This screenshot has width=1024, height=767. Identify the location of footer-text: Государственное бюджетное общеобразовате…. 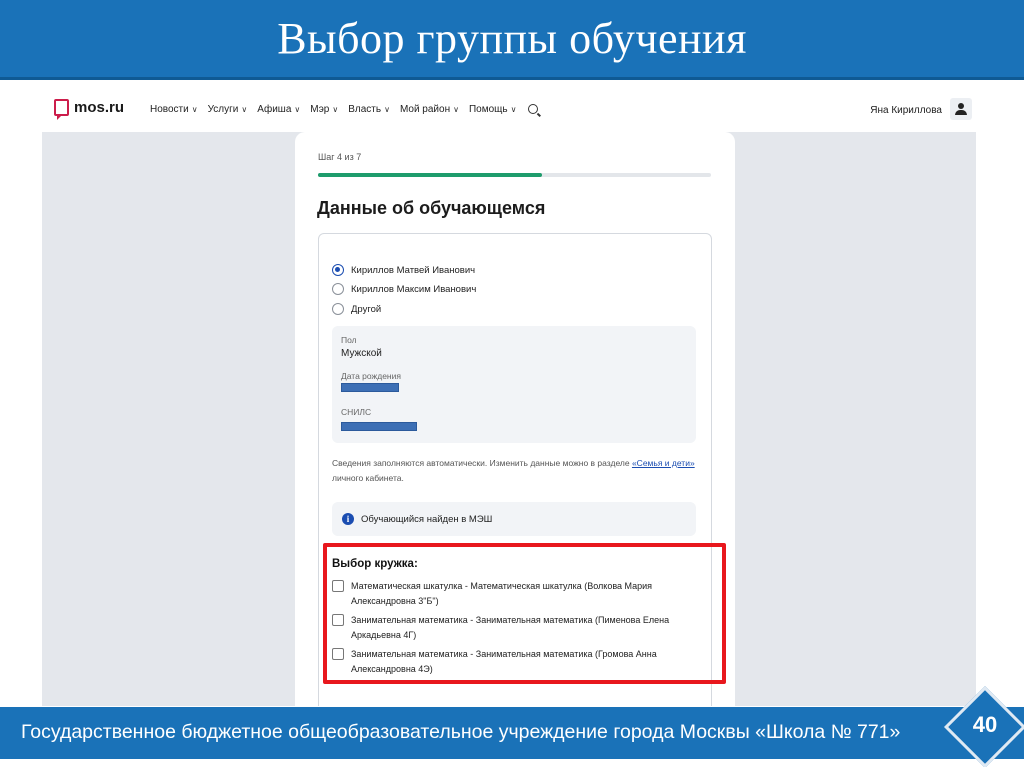
(461, 732).